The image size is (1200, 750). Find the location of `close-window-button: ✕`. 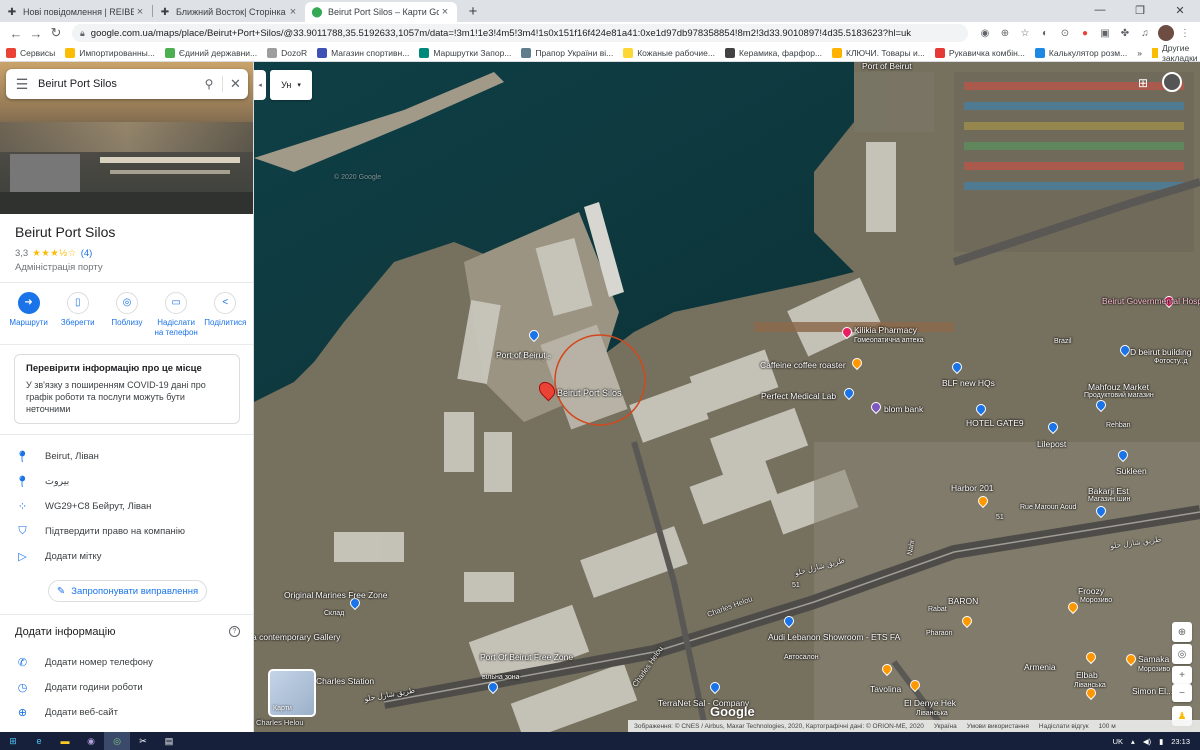

close-window-button: ✕ is located at coordinates (1180, 10).